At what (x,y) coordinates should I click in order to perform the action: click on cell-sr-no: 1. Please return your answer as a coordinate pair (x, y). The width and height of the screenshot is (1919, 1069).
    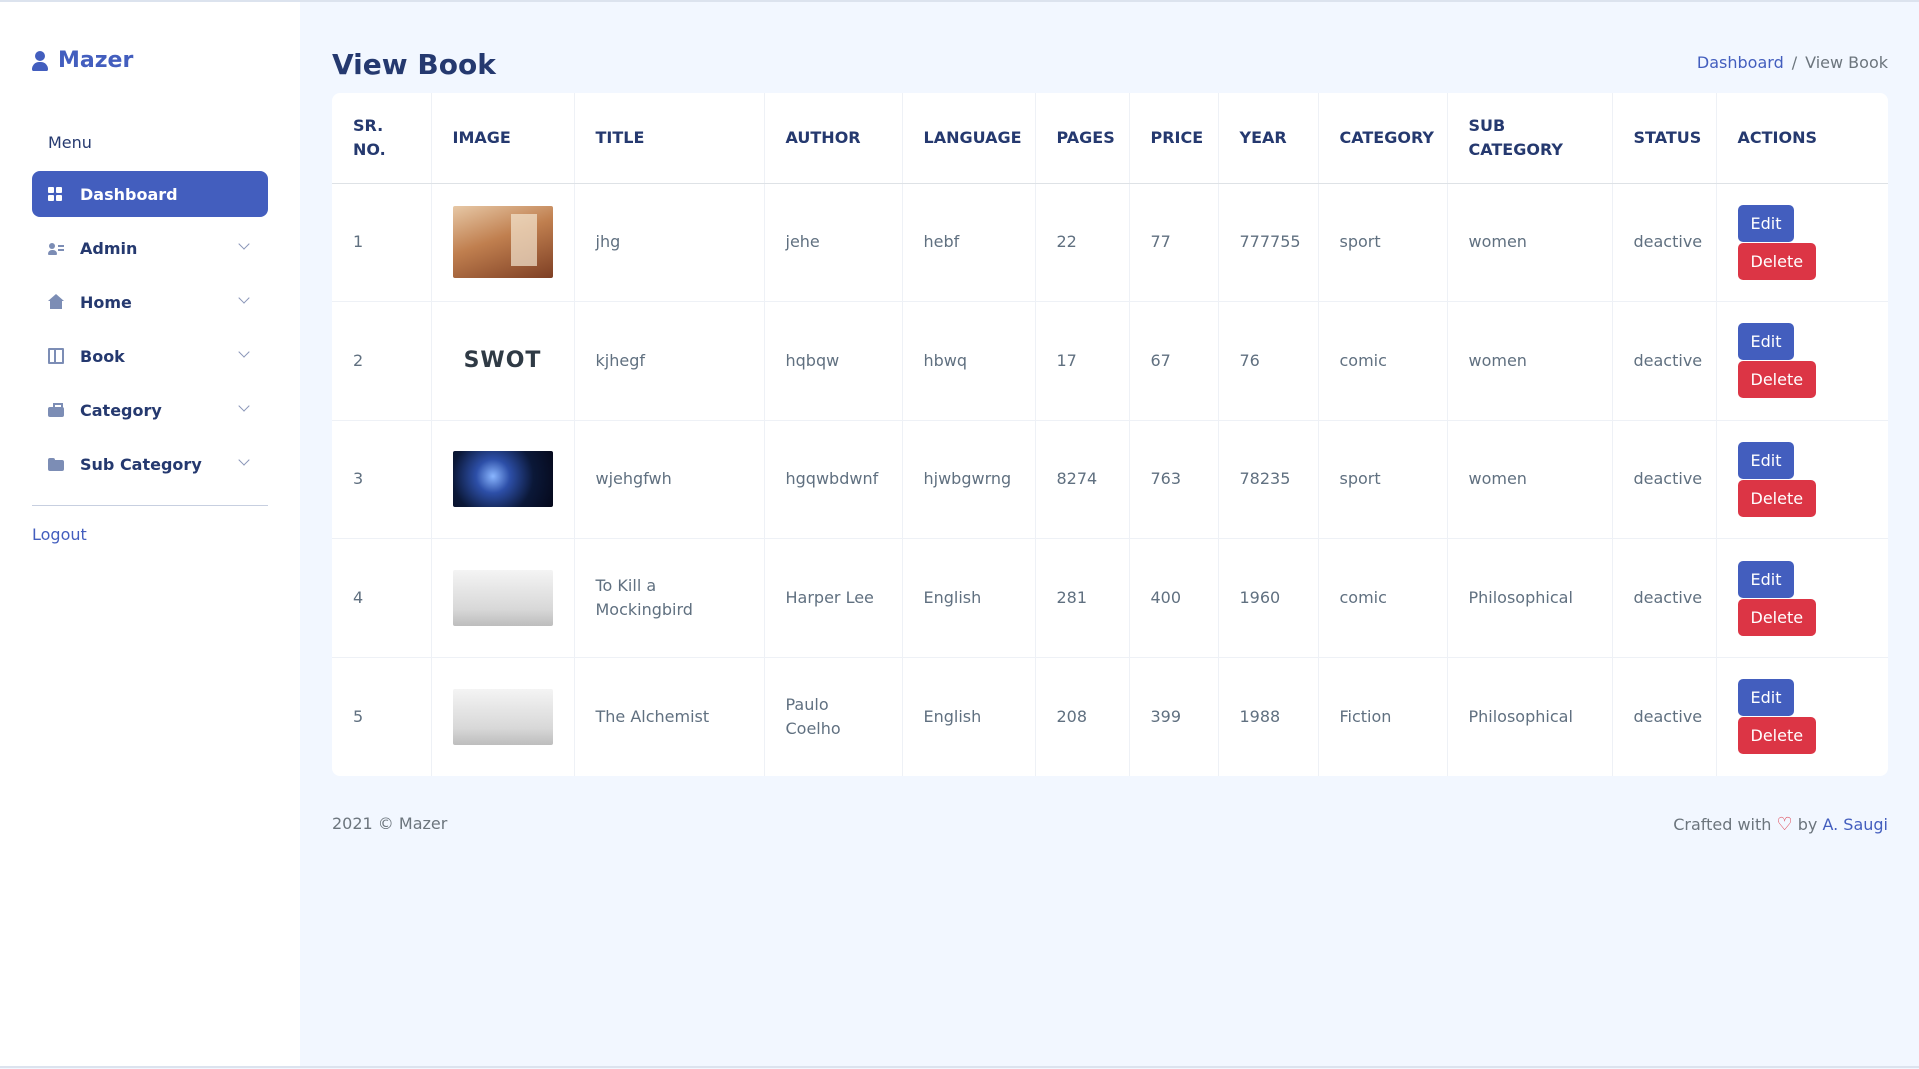
    Looking at the image, I should click on (382, 243).